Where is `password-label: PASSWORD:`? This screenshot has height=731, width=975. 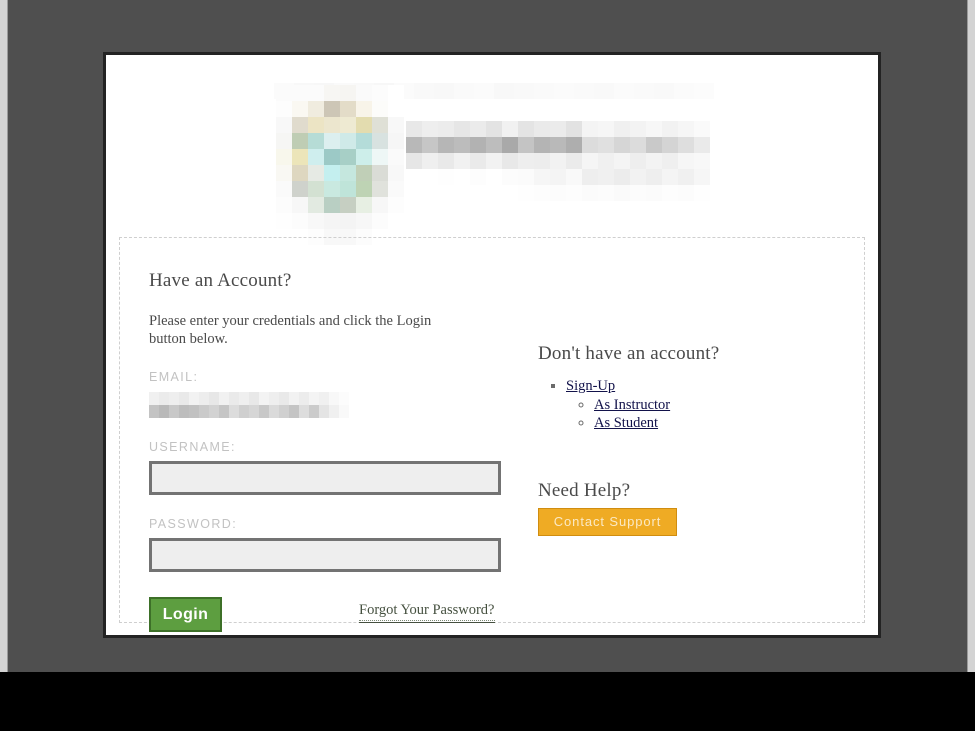
password-label: PASSWORD: is located at coordinates (193, 524).